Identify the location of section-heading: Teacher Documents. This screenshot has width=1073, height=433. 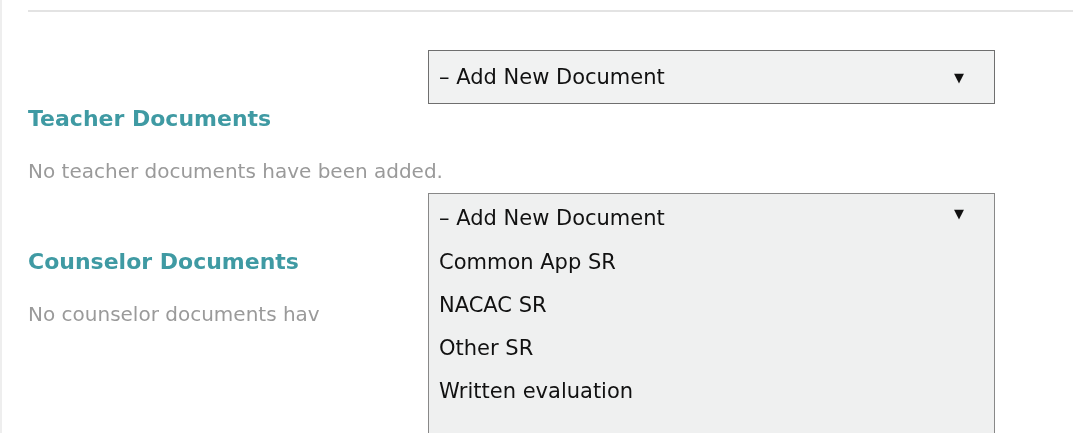
(150, 118).